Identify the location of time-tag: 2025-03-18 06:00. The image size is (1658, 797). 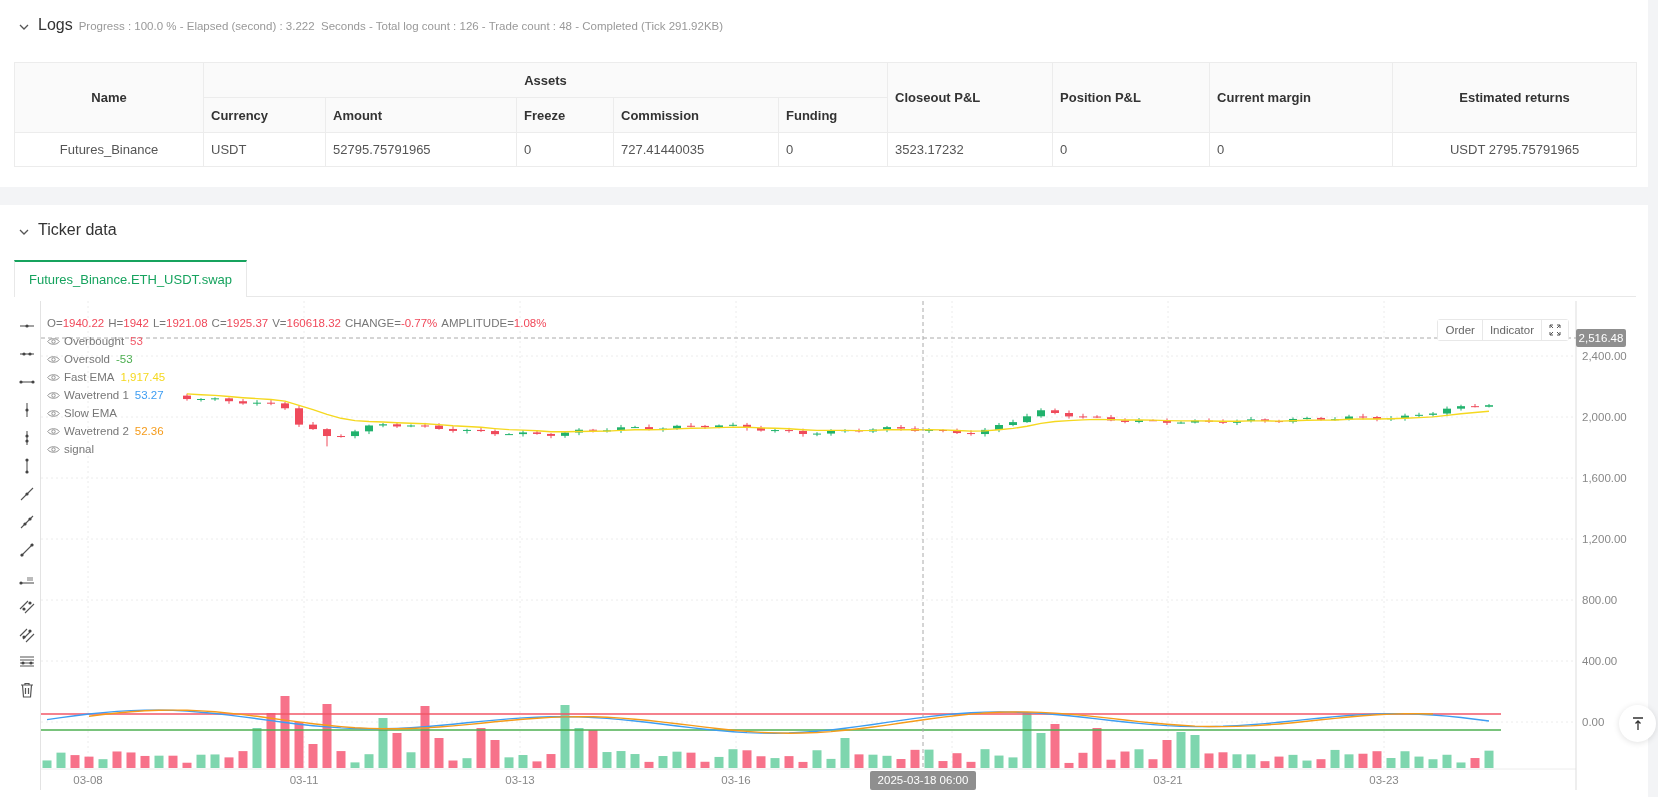
(923, 780).